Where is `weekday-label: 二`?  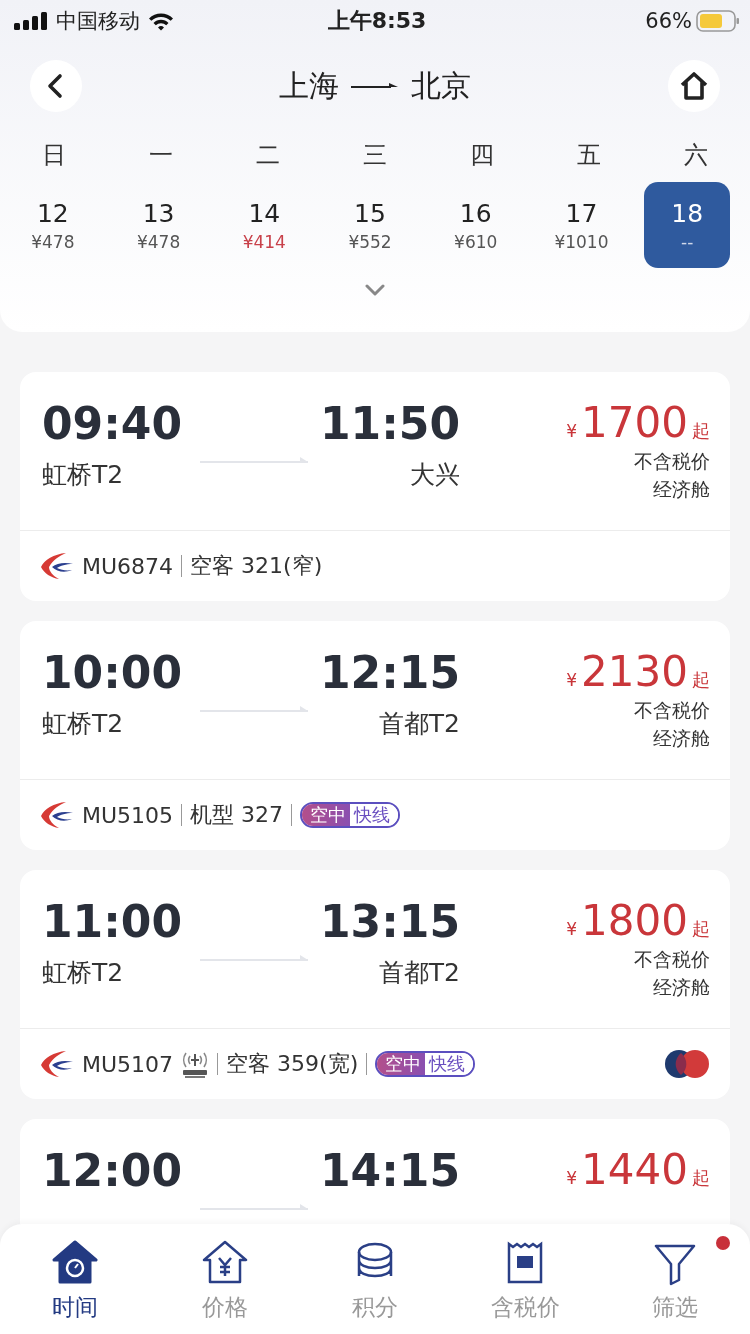
weekday-label: 二 is located at coordinates (267, 155).